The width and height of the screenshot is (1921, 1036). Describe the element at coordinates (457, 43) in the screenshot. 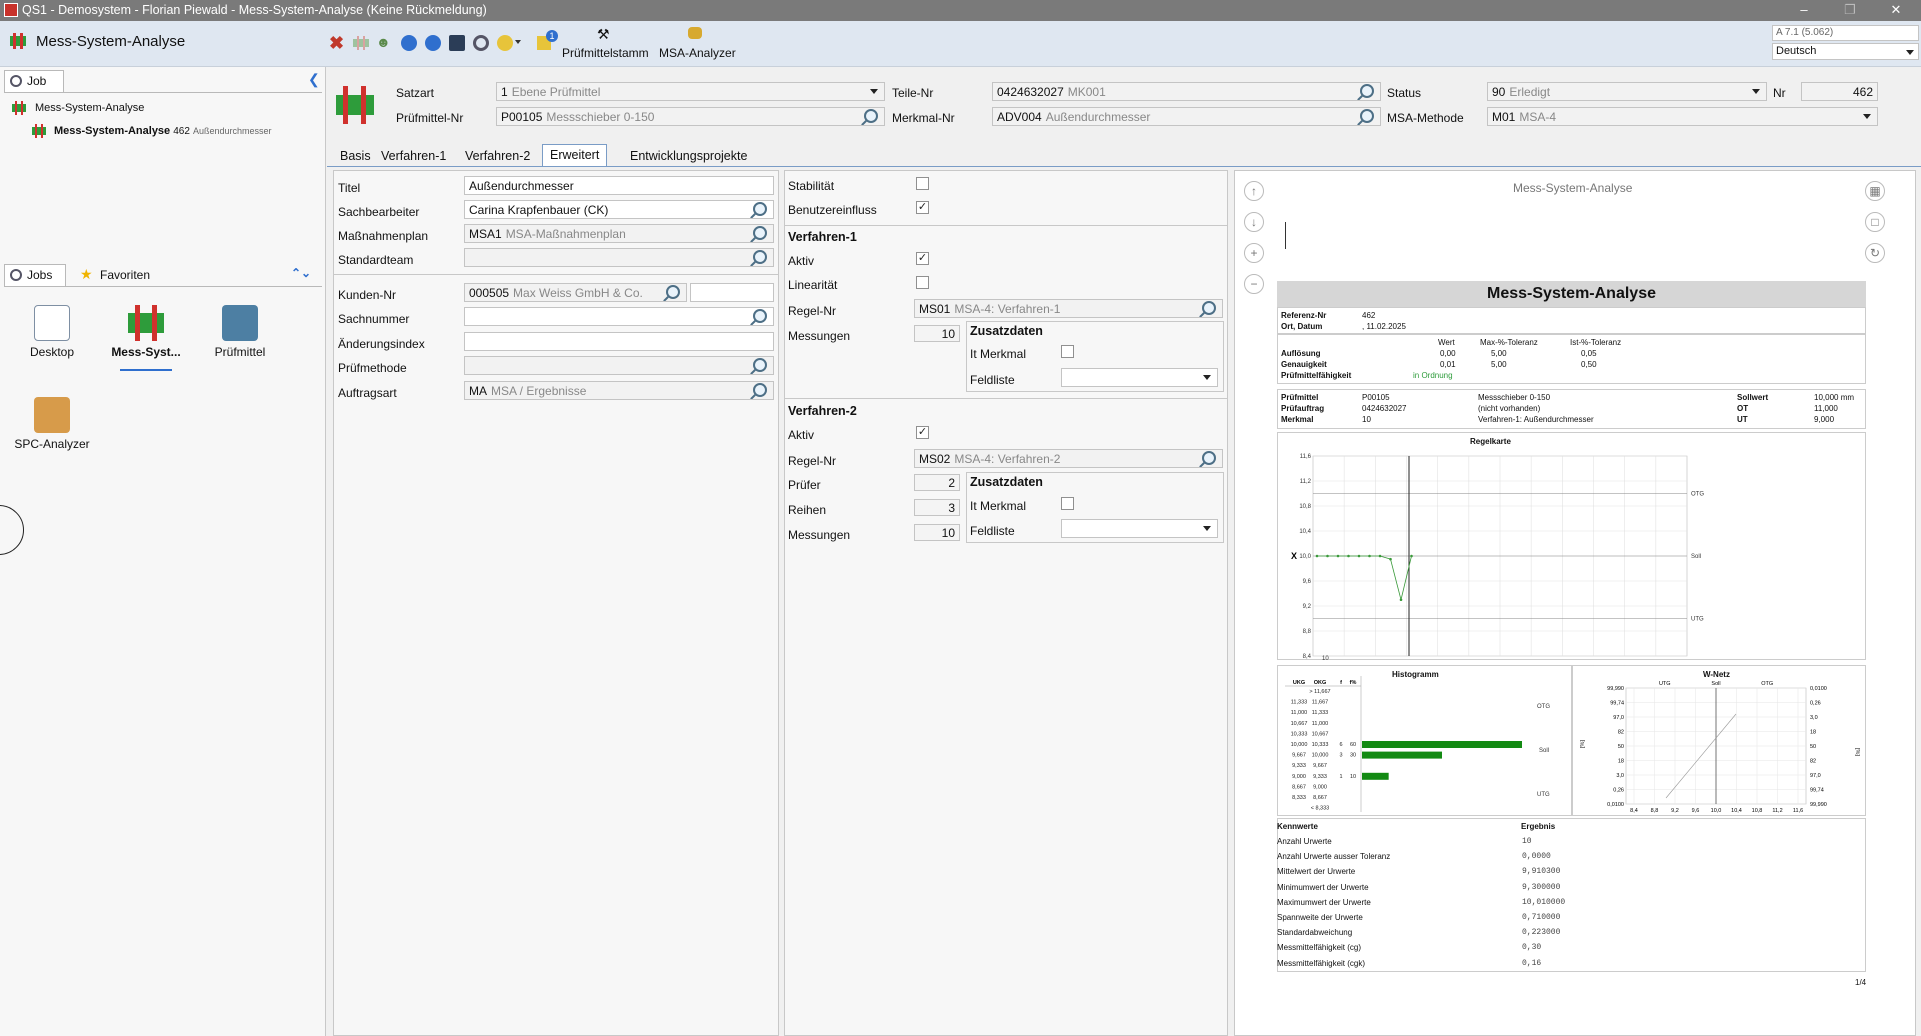

I see `save-icon` at that location.